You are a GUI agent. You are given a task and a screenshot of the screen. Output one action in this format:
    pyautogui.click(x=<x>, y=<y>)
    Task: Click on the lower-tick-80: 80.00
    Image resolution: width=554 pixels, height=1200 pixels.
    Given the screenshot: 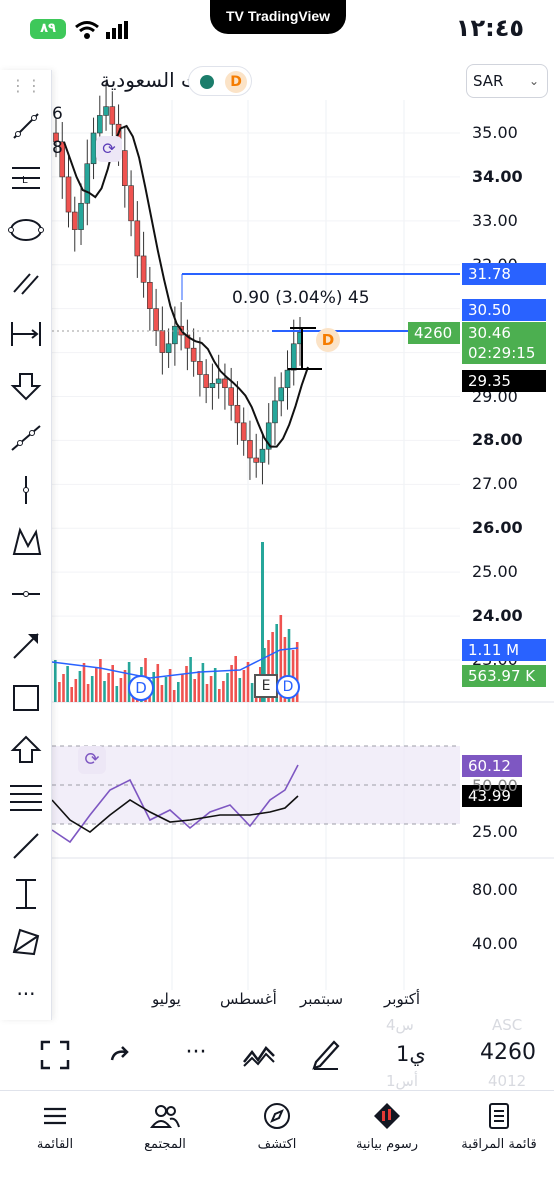 What is the action you would take?
    pyautogui.click(x=495, y=889)
    